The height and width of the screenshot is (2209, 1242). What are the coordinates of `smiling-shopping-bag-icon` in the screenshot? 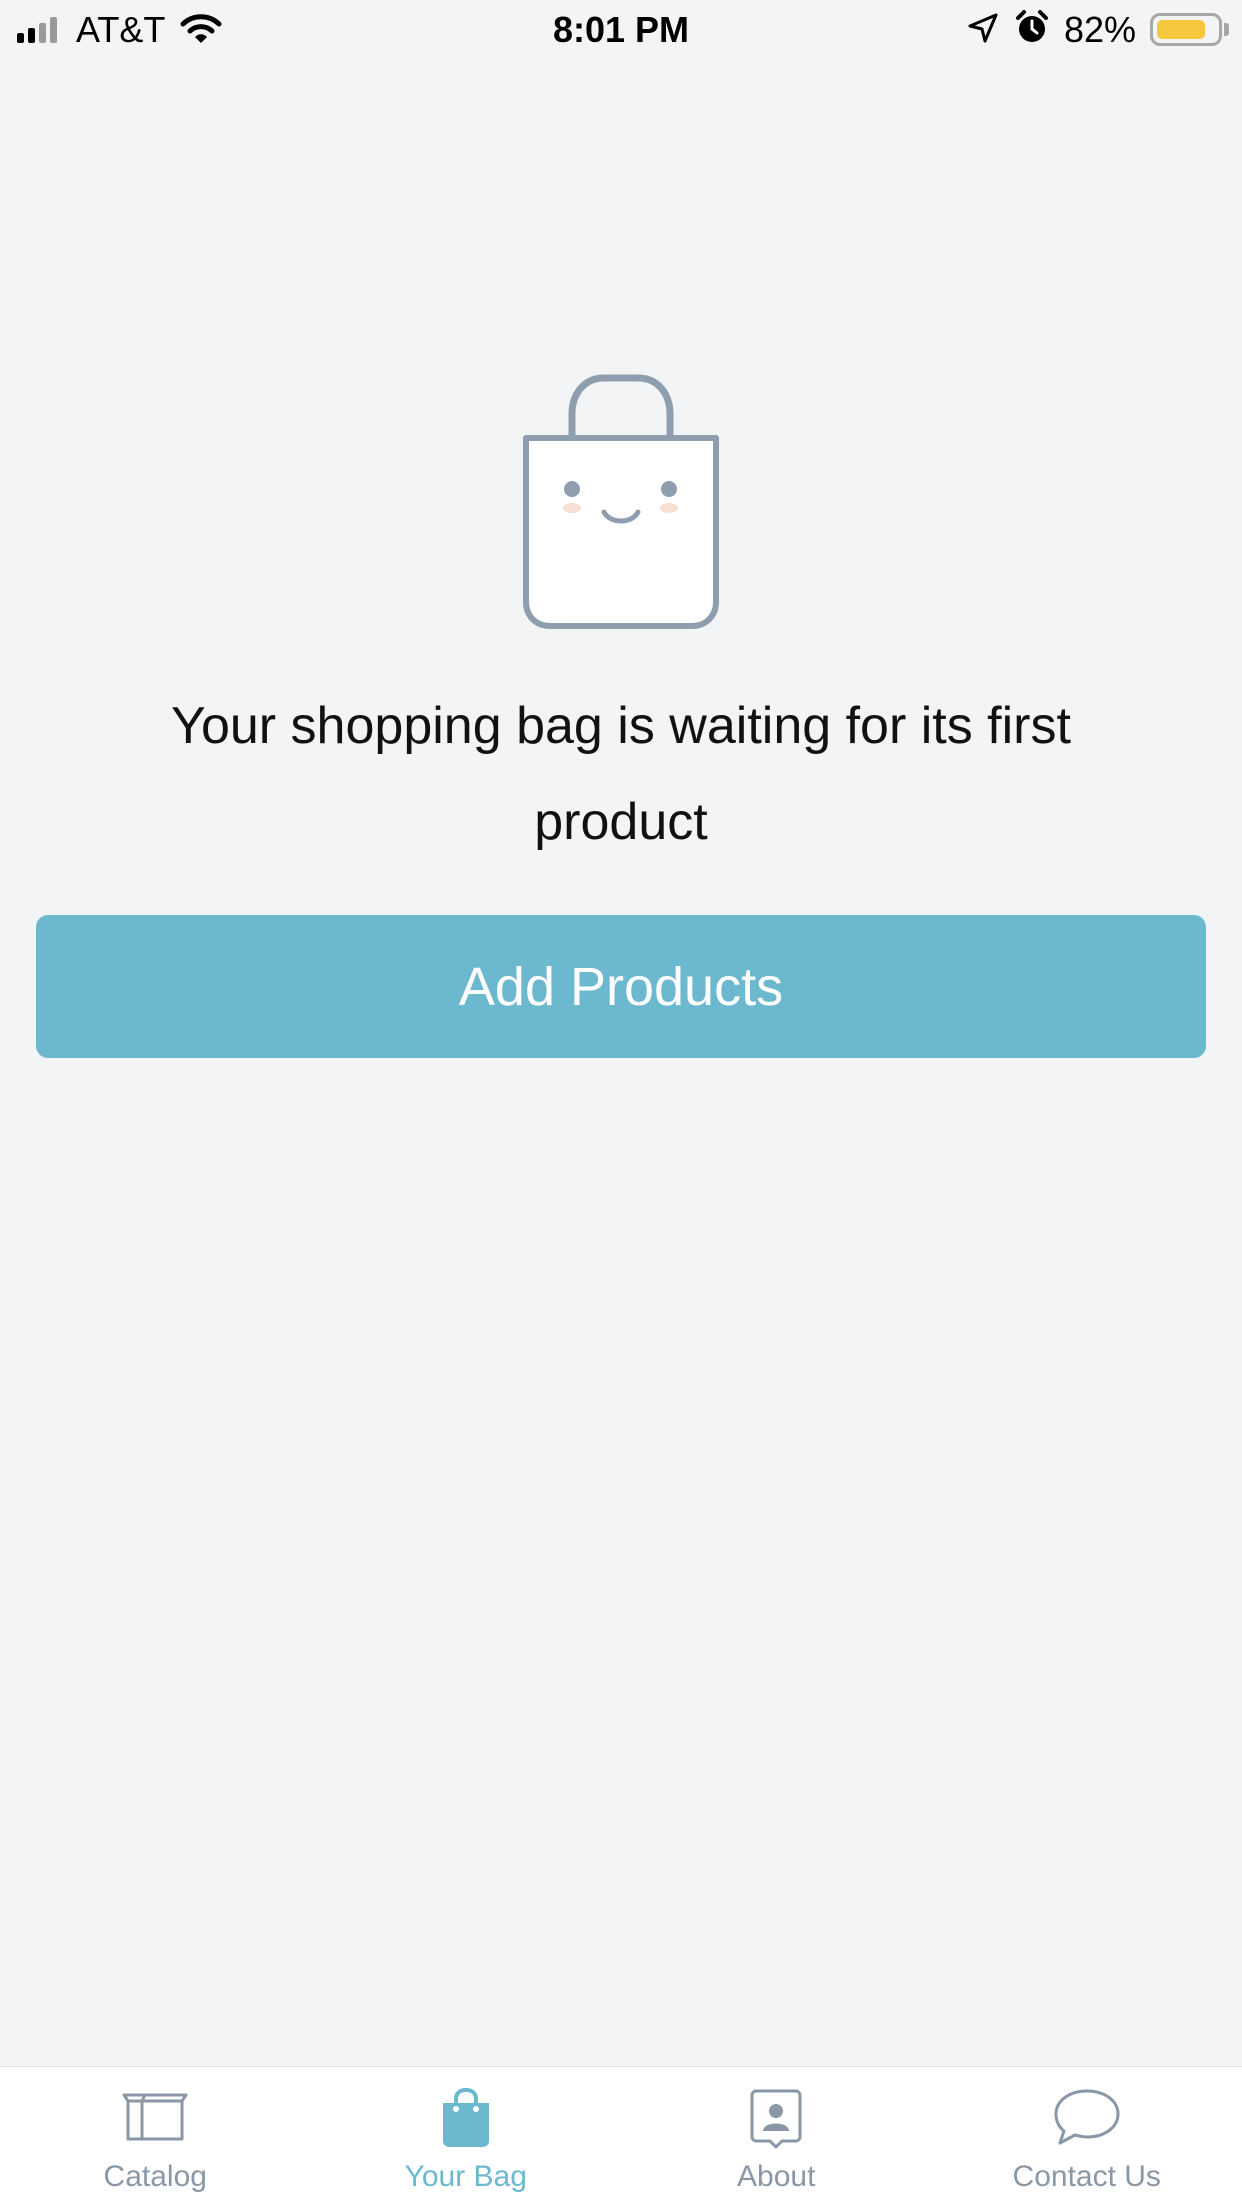 It's located at (621, 504).